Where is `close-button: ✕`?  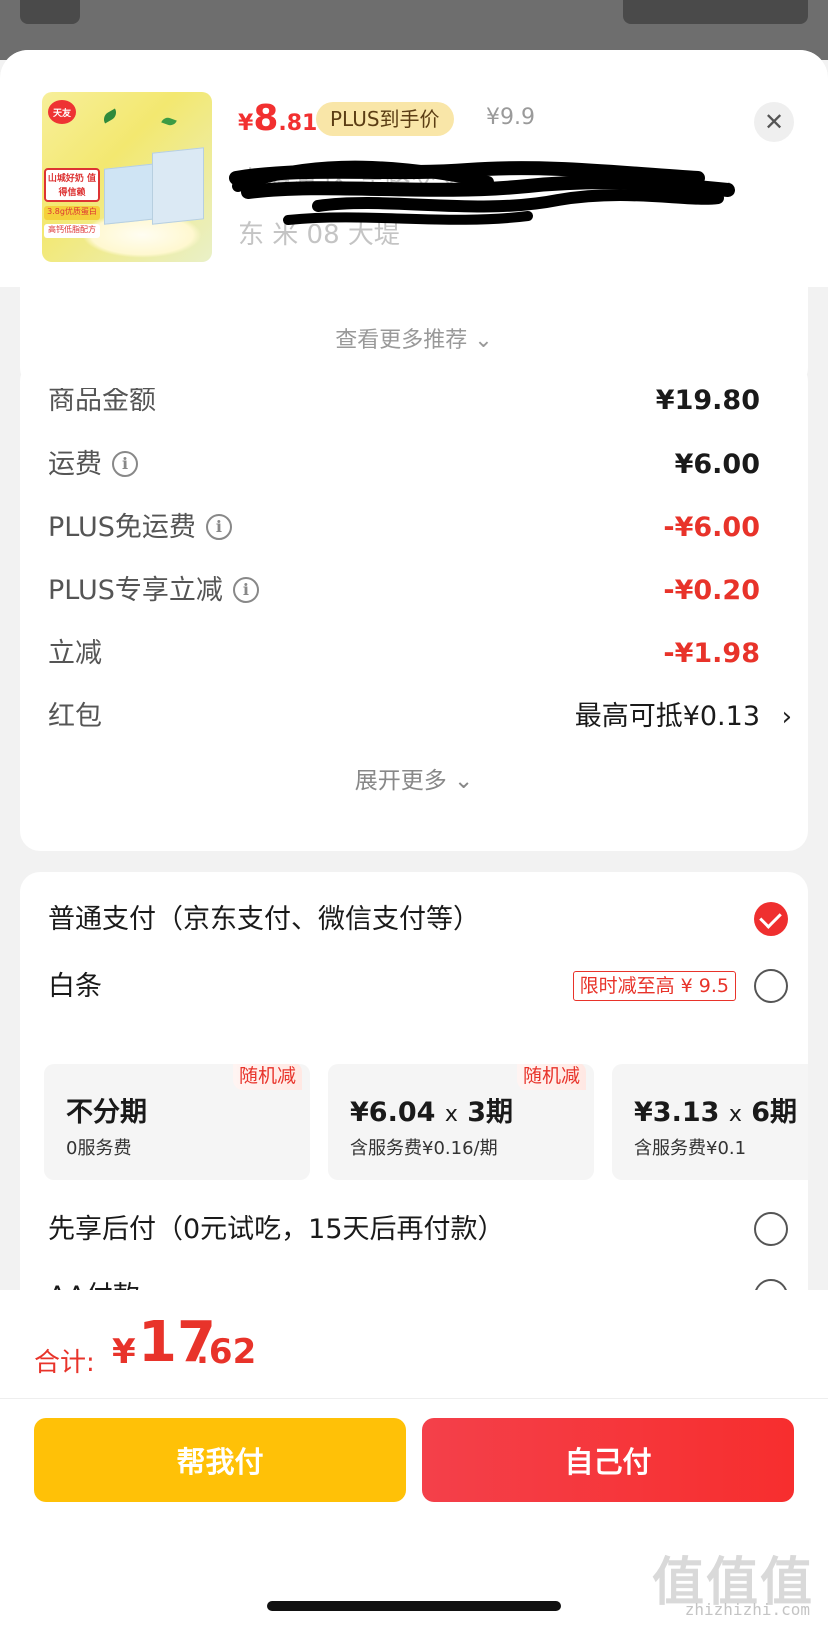
close-button: ✕ is located at coordinates (774, 122).